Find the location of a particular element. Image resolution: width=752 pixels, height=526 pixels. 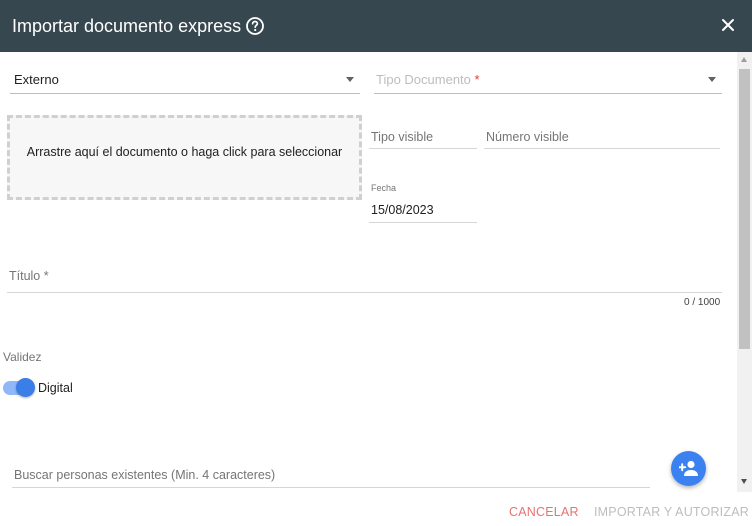

tipo-visible-placeholder: Tipo visible is located at coordinates (402, 137).